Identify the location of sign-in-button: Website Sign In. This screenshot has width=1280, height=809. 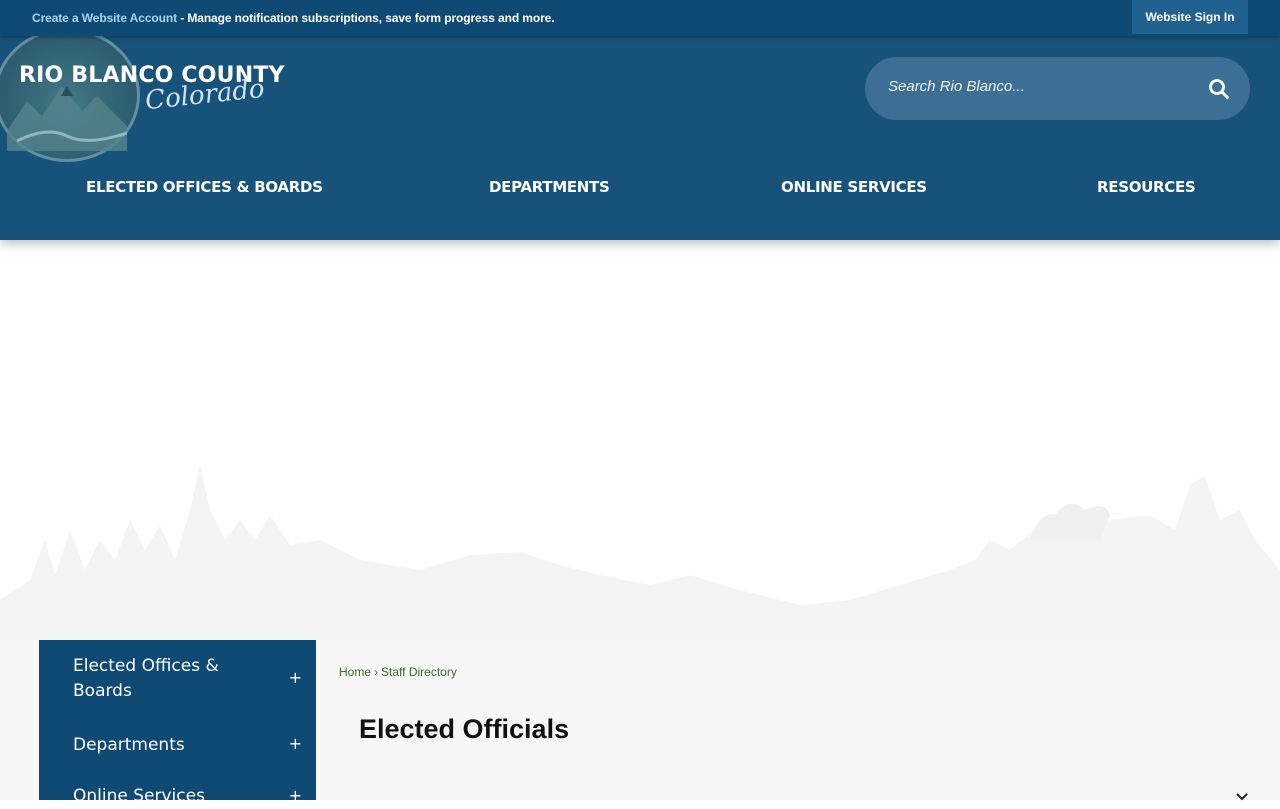
(1190, 17).